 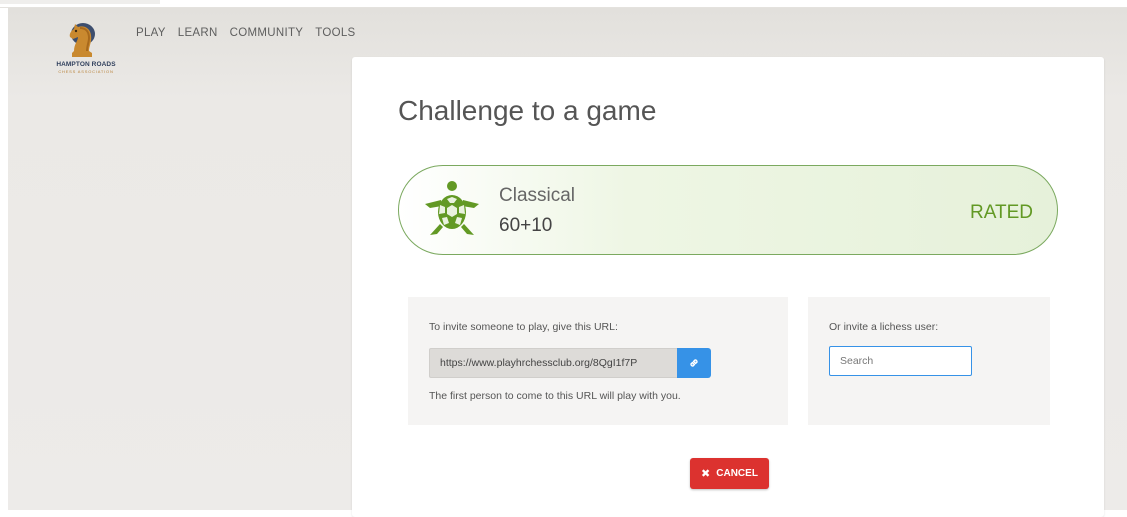 I want to click on page-title: Challenge to a game, so click(x=527, y=110).